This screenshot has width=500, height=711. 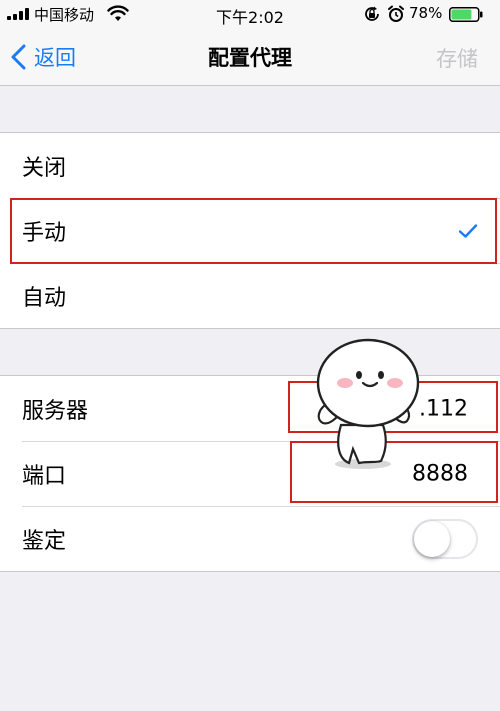 What do you see at coordinates (250, 14) in the screenshot?
I see `status-bar: 中国移动 下午2:02 78%` at bounding box center [250, 14].